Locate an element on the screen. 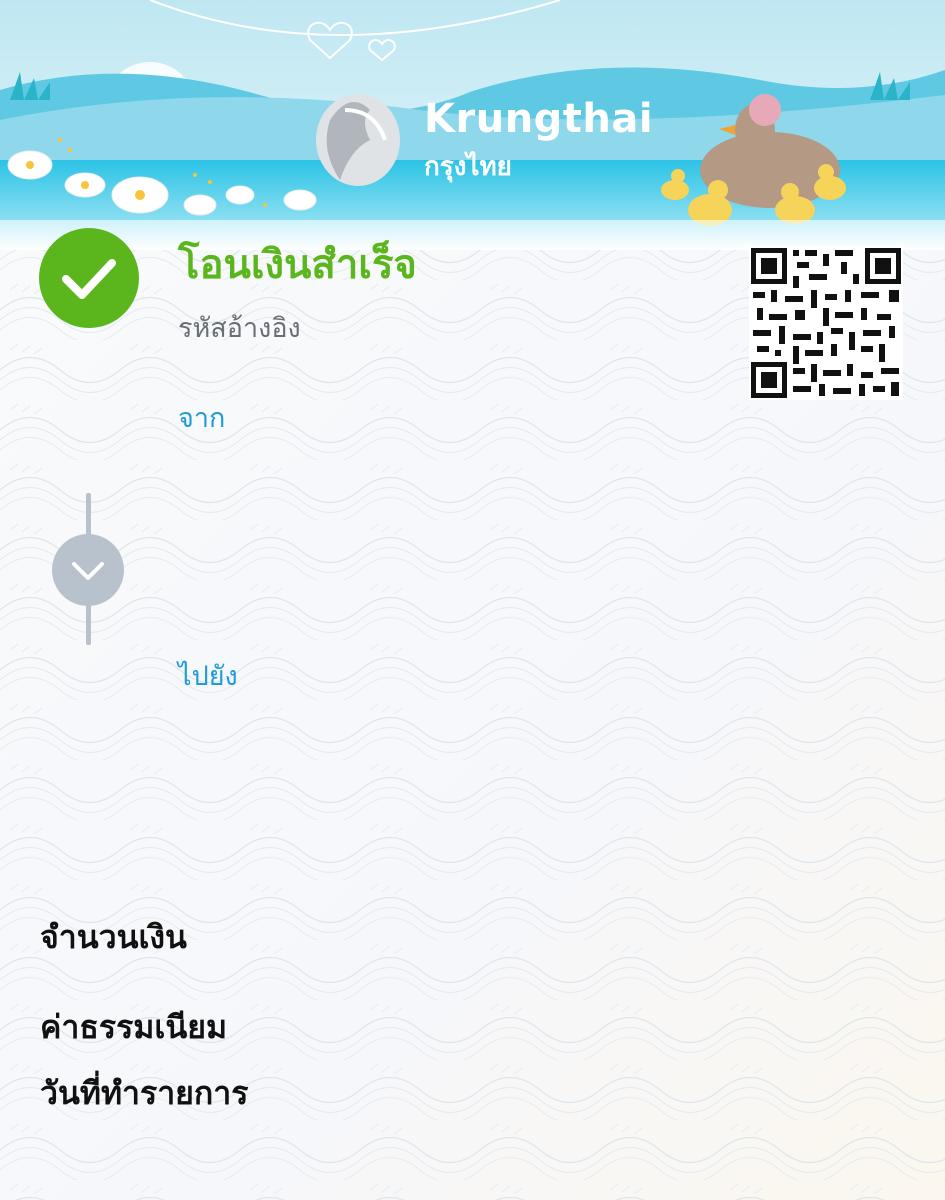 This screenshot has height=1200, width=945. chevron-down-icon is located at coordinates (88, 571).